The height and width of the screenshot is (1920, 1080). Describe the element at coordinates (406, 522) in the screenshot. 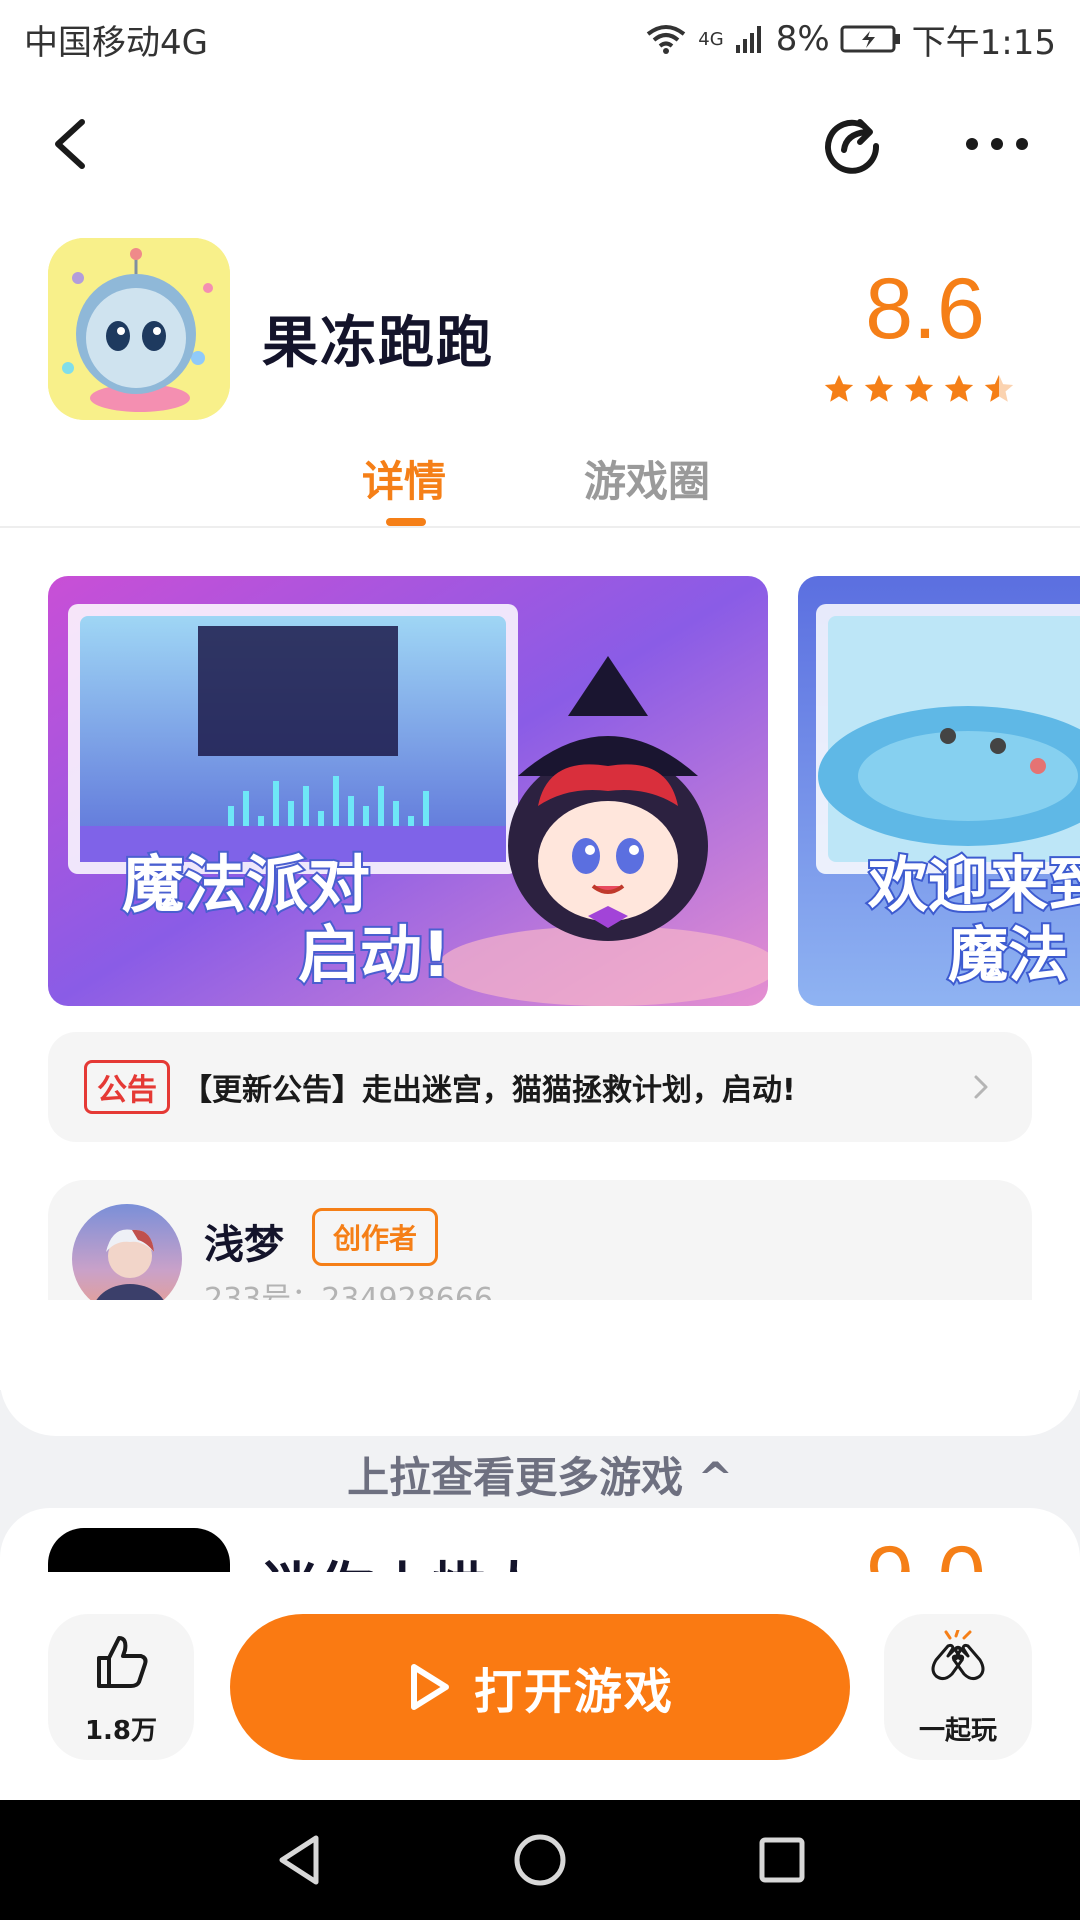

I see `active-tab-indicator` at that location.